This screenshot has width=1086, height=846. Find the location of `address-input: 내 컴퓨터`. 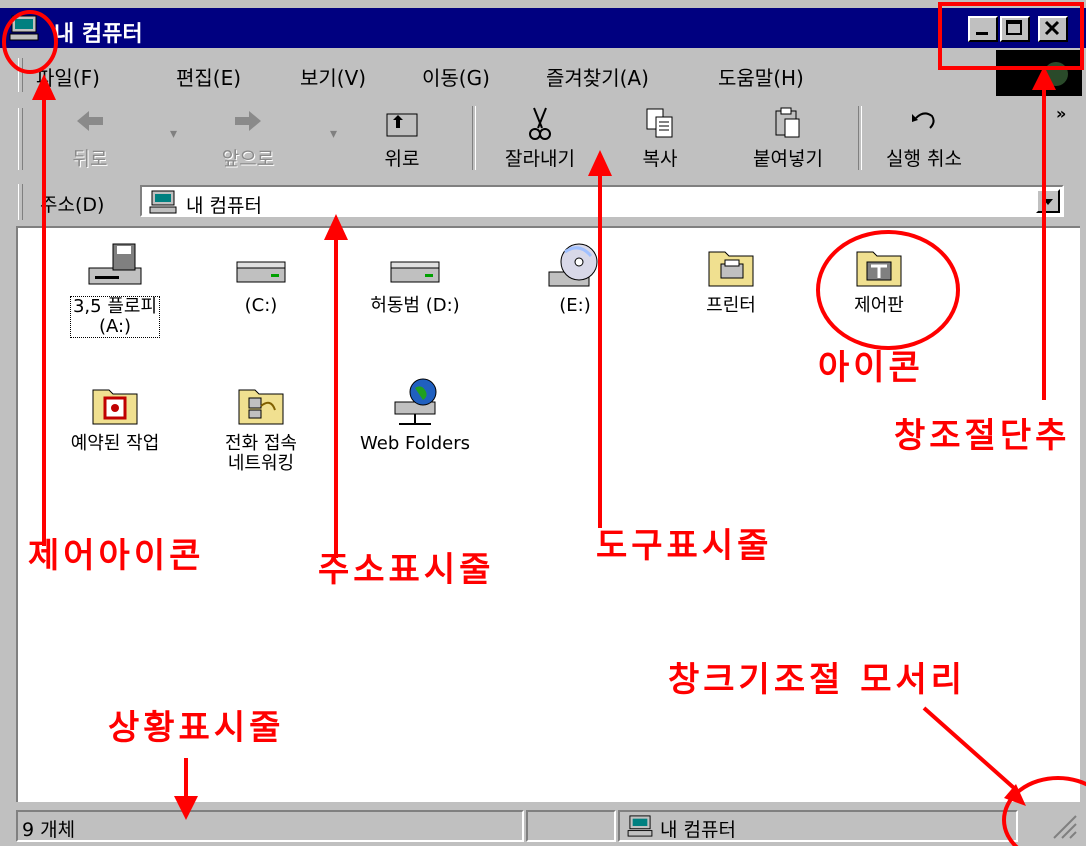

address-input: 내 컴퓨터 is located at coordinates (602, 201).